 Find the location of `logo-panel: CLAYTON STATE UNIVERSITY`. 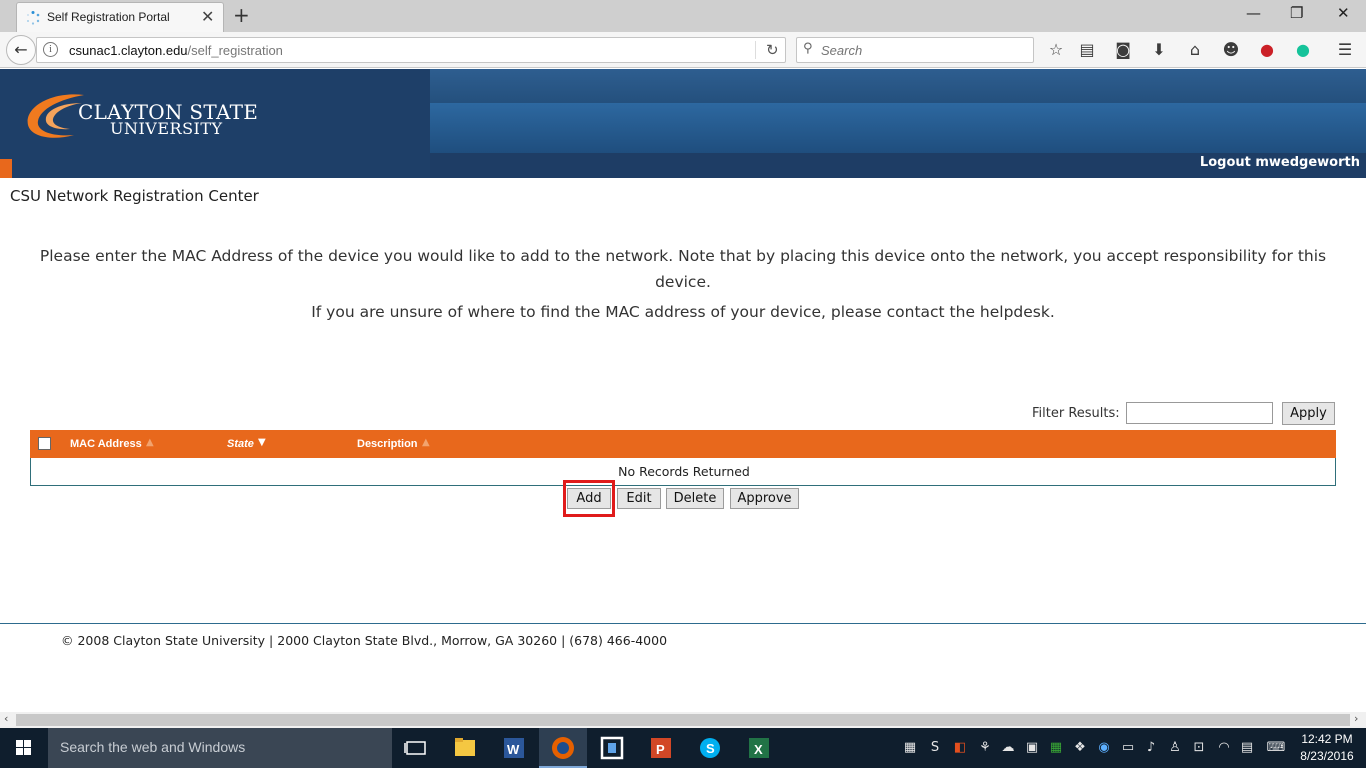

logo-panel: CLAYTON STATE UNIVERSITY is located at coordinates (215, 123).